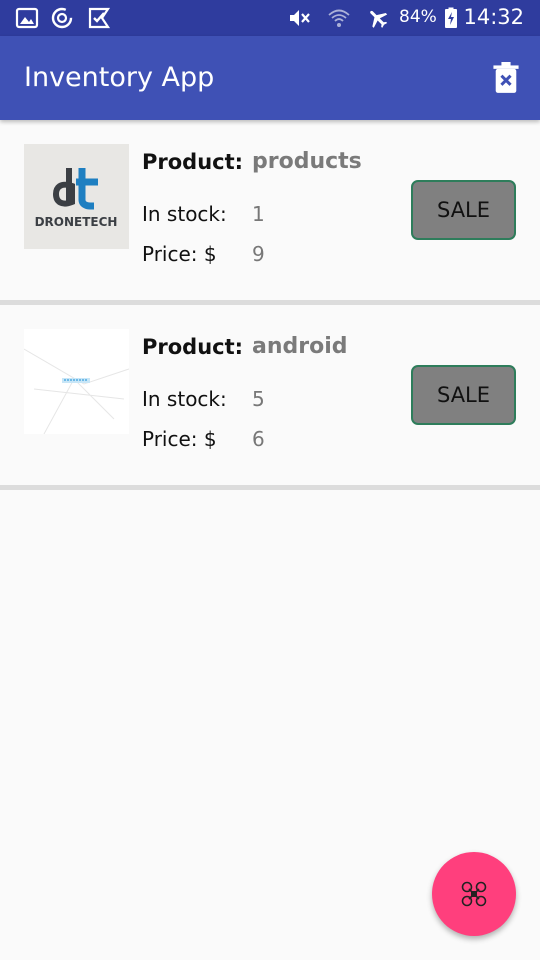  Describe the element at coordinates (258, 254) in the screenshot. I see `price-value: 9` at that location.